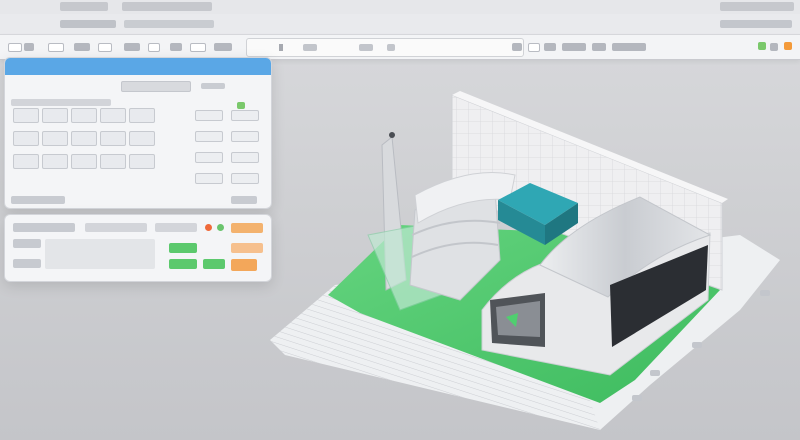 The height and width of the screenshot is (440, 800). What do you see at coordinates (518, 319) in the screenshot?
I see `hangar-interior` at bounding box center [518, 319].